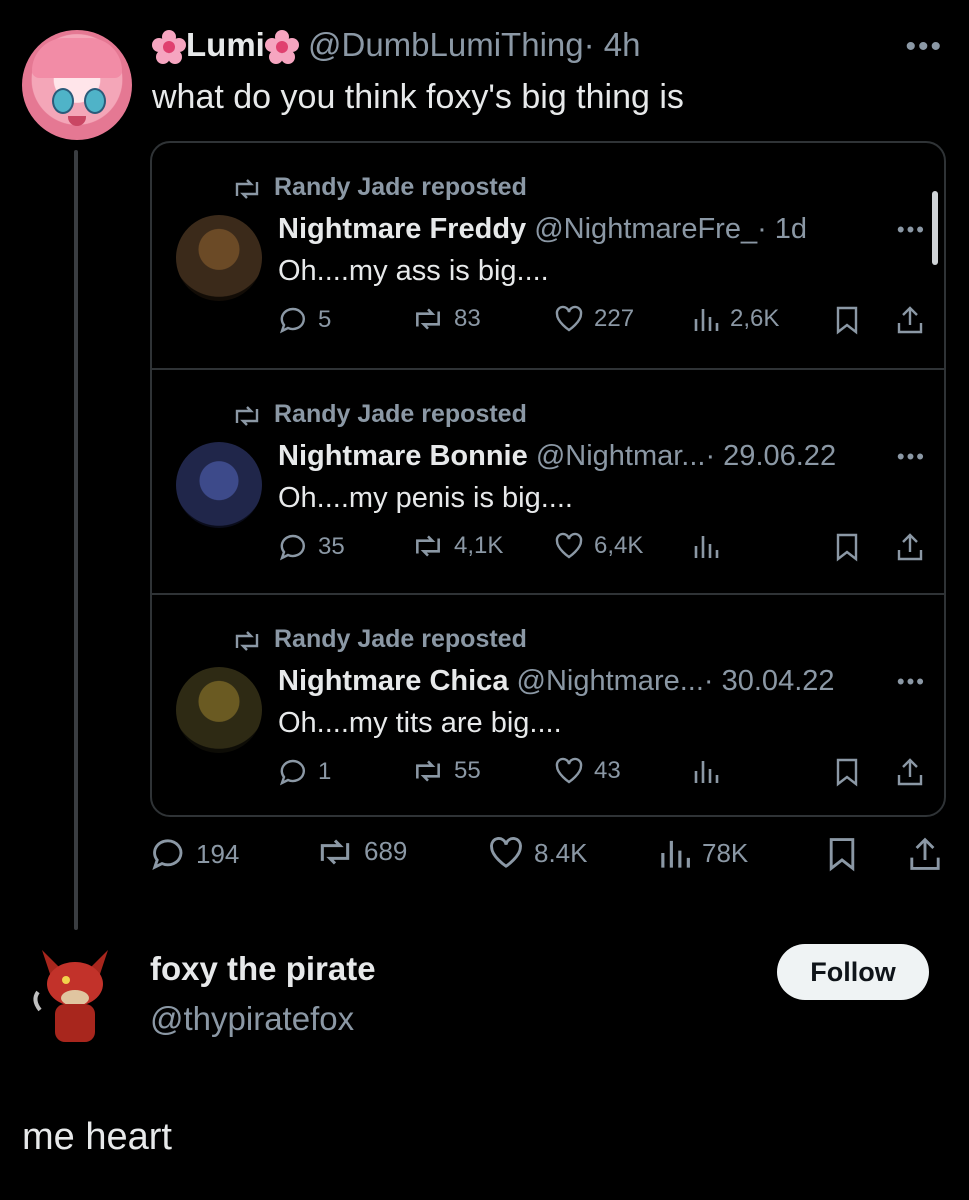  I want to click on post-actions: 1 55 43, so click(603, 777).